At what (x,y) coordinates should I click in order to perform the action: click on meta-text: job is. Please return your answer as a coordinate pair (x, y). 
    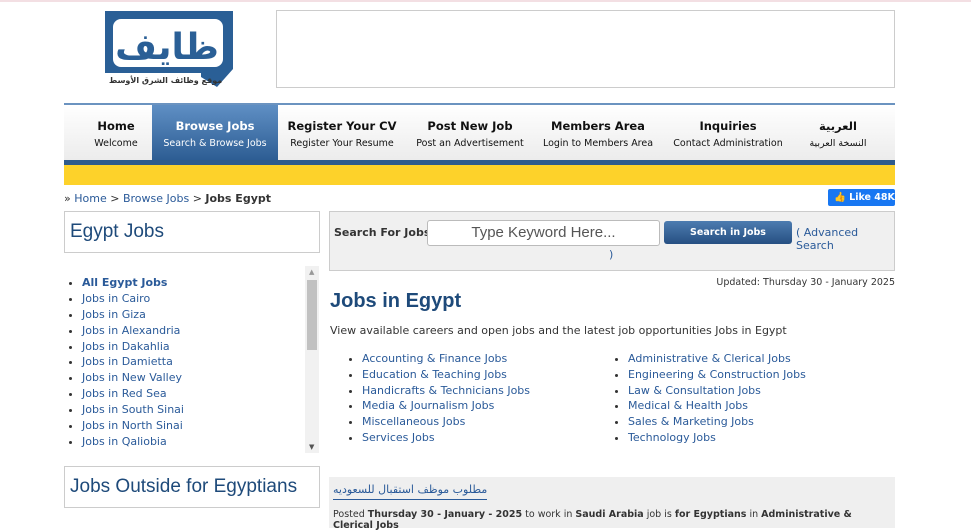
    Looking at the image, I should click on (659, 514).